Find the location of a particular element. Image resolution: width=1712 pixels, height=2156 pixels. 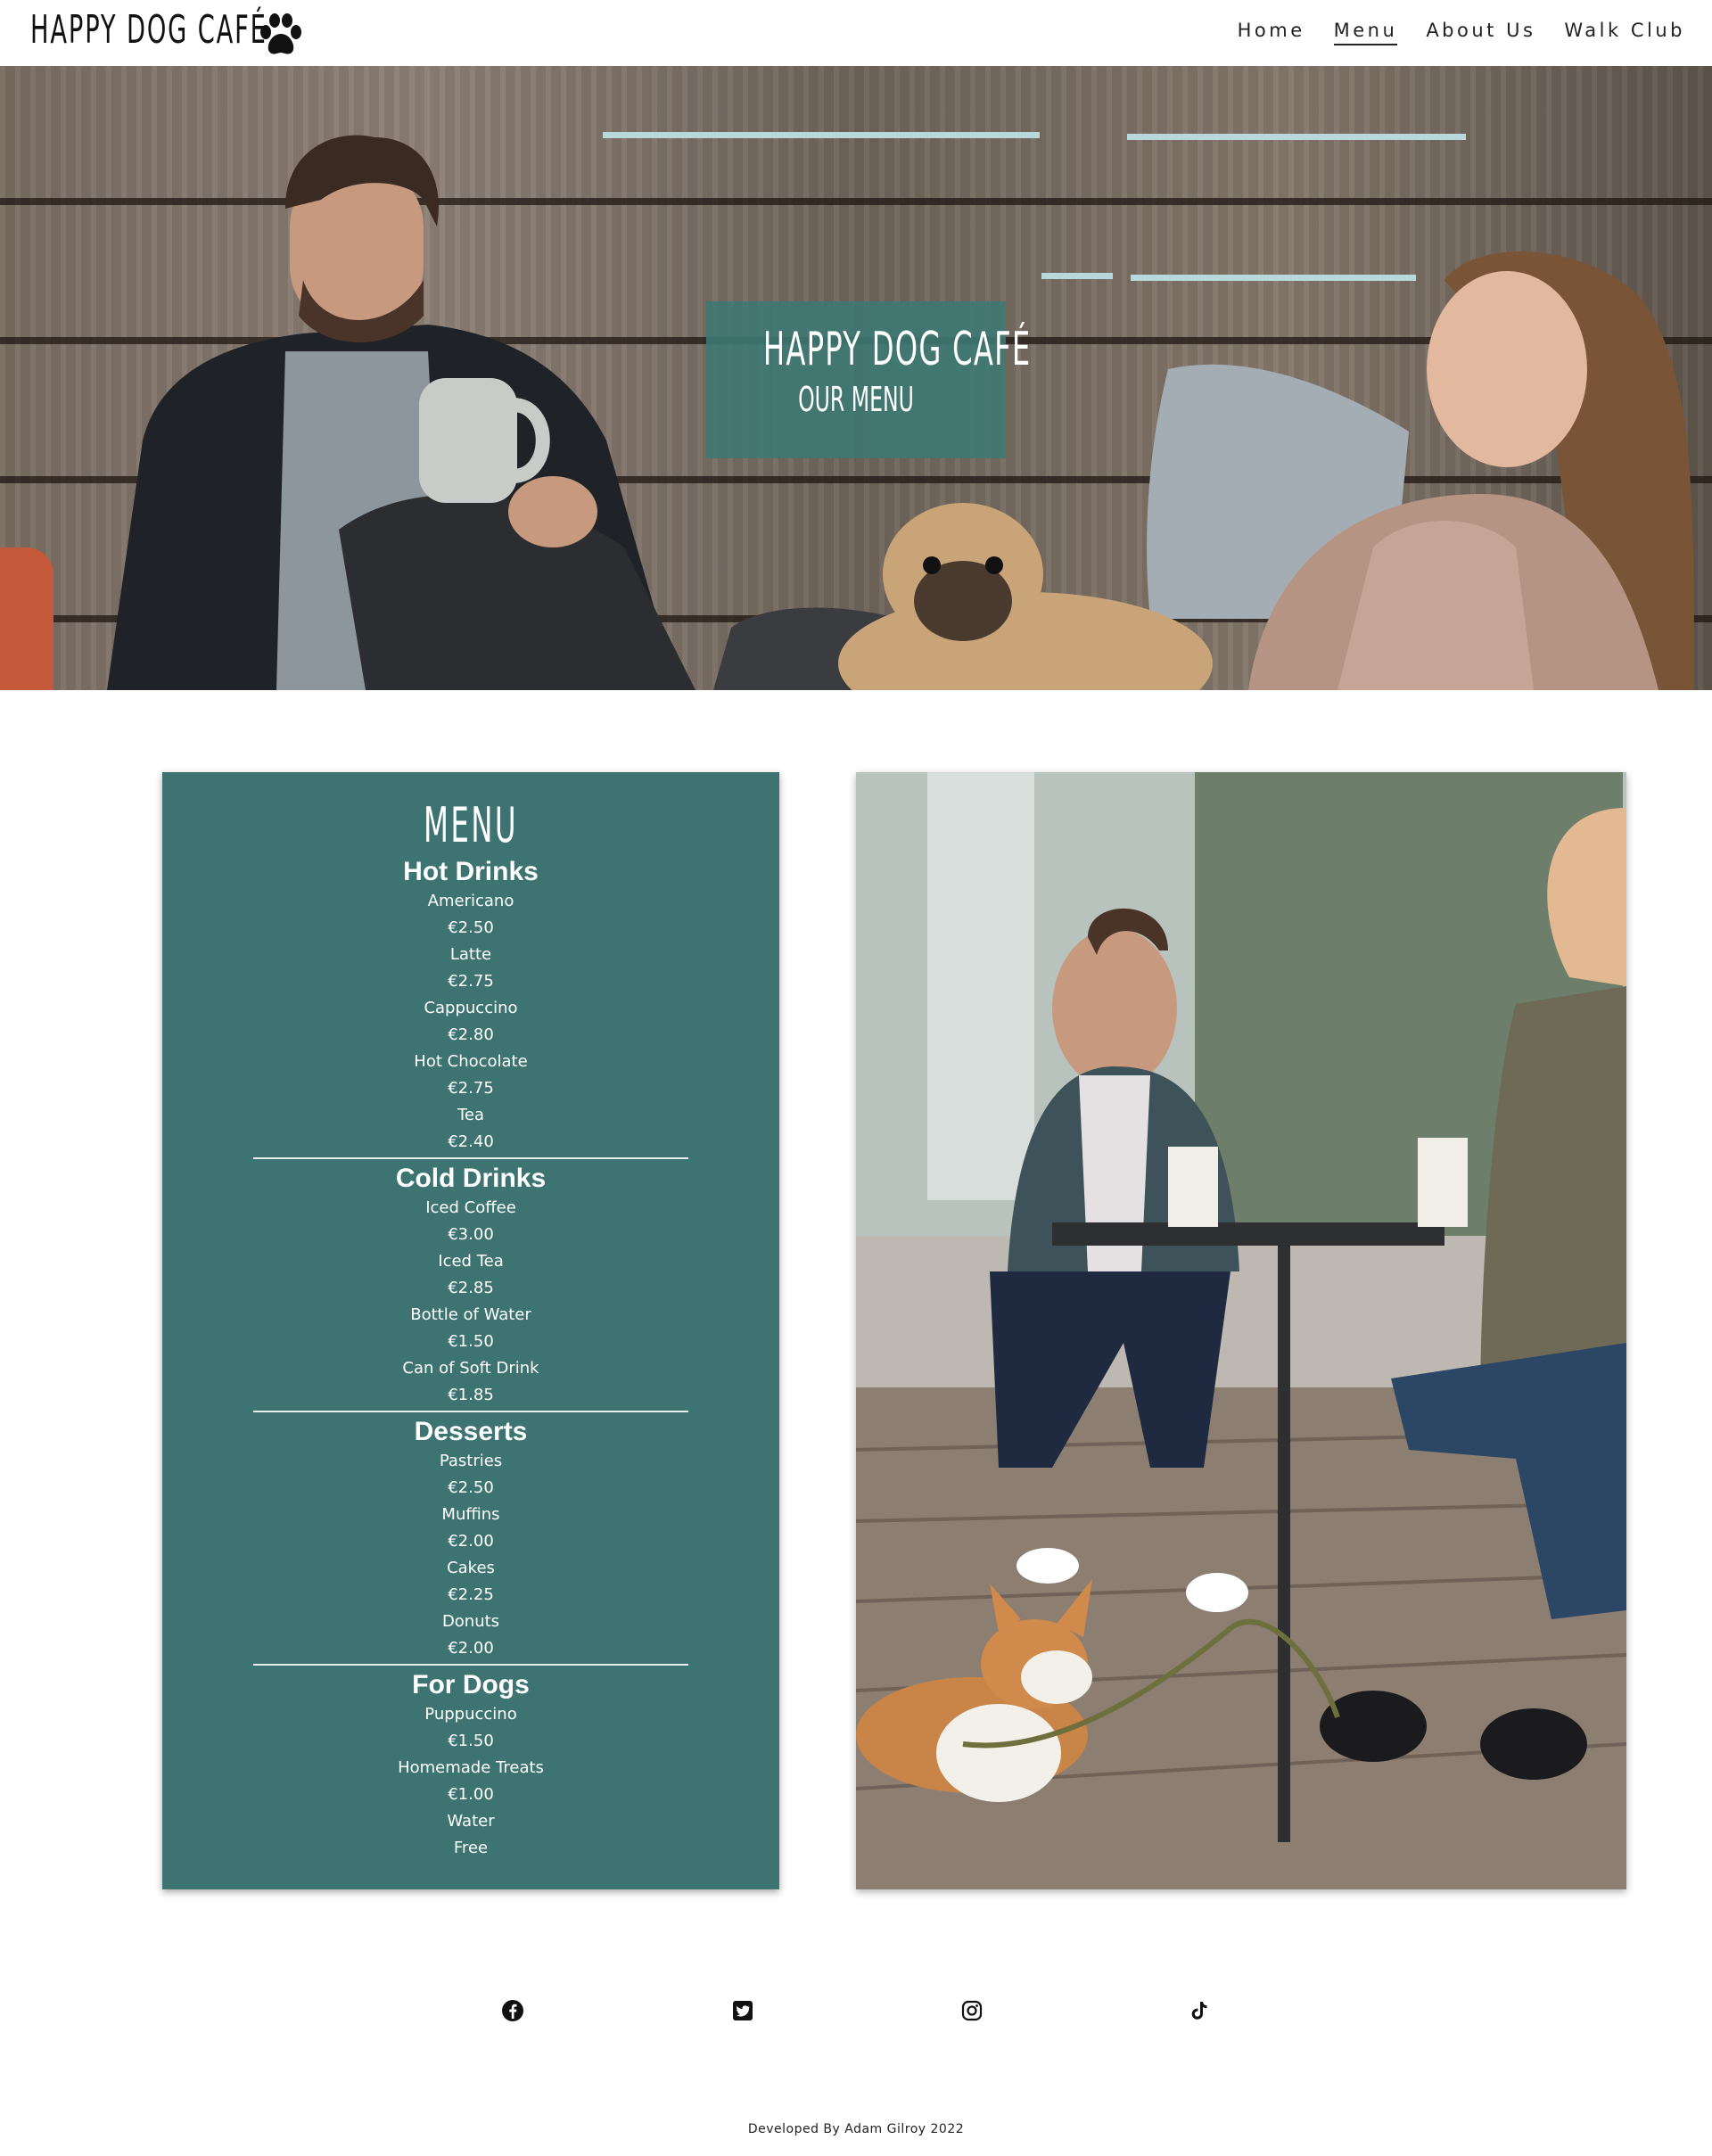

section-title: Desserts is located at coordinates (471, 1432).